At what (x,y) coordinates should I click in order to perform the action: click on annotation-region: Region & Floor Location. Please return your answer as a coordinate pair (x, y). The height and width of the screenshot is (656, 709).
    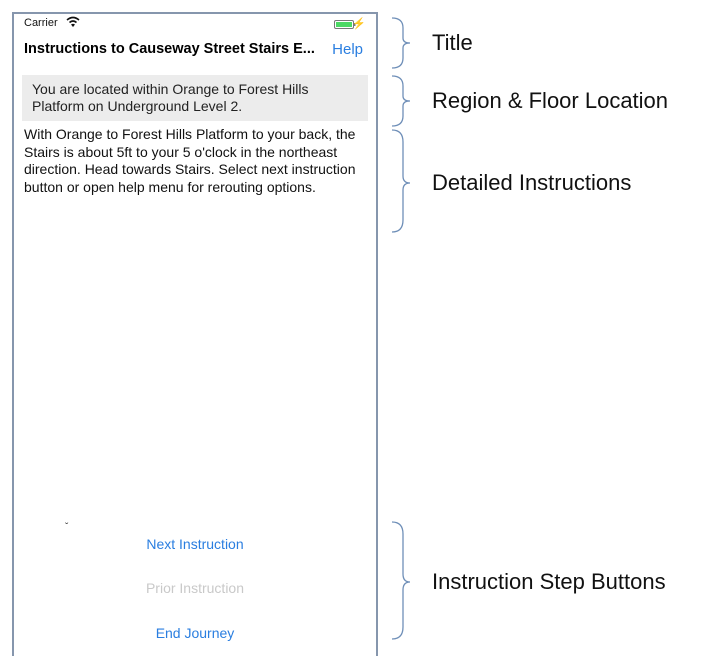
    Looking at the image, I should click on (550, 100).